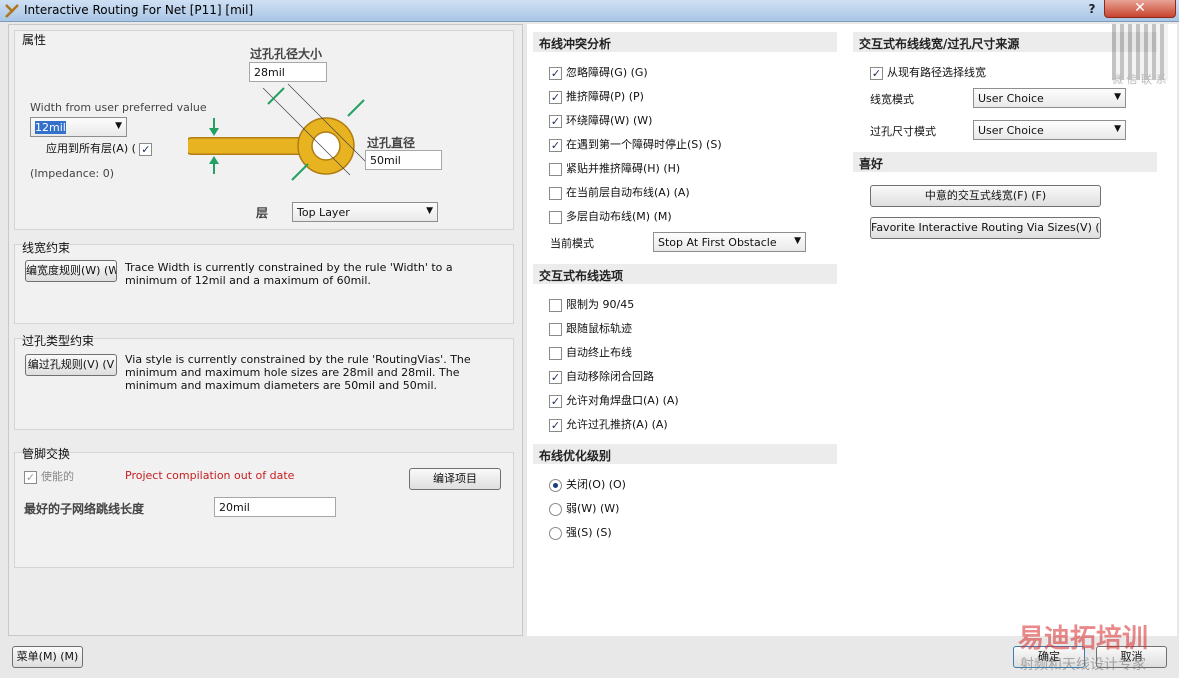 The width and height of the screenshot is (1179, 678). Describe the element at coordinates (288, 72) in the screenshot. I see `via-hole-size-input: 28mil` at that location.